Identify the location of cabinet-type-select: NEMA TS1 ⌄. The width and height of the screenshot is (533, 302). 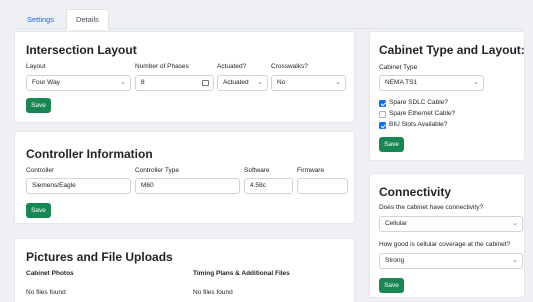
(431, 83).